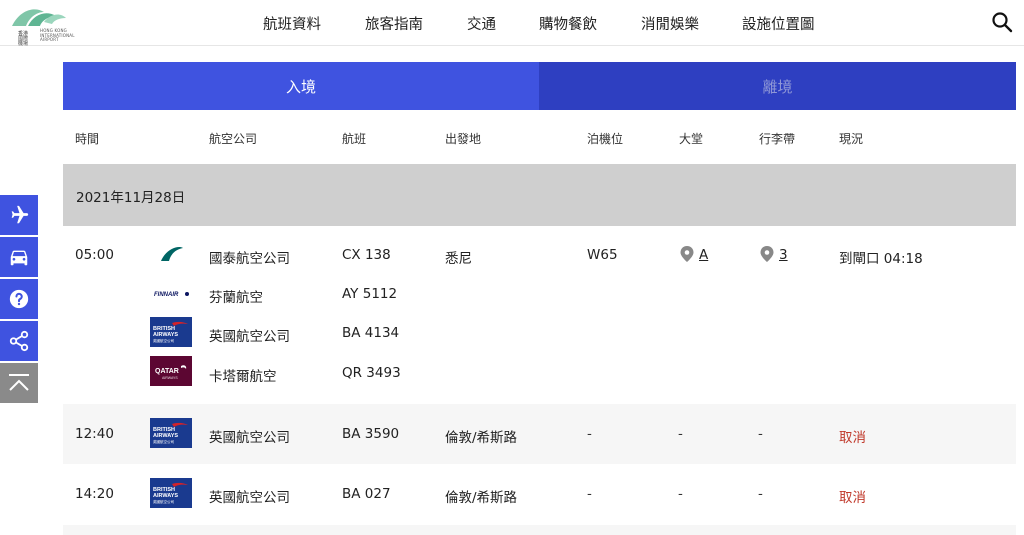 Image resolution: width=1024 pixels, height=535 pixels. What do you see at coordinates (1002, 22) in the screenshot?
I see `search-icon` at bounding box center [1002, 22].